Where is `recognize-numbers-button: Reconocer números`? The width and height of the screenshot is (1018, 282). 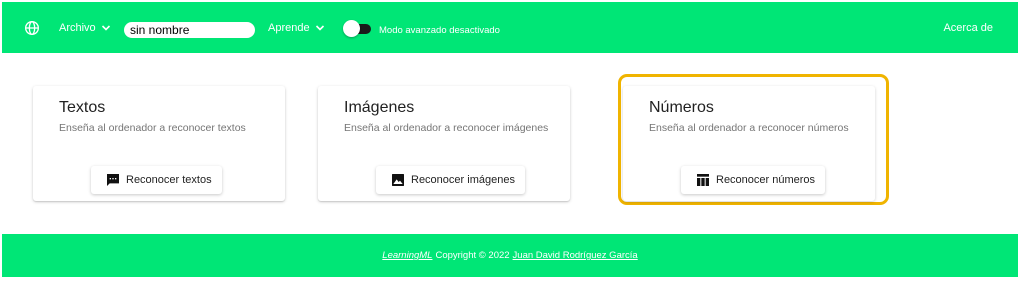 recognize-numbers-button: Reconocer números is located at coordinates (753, 180).